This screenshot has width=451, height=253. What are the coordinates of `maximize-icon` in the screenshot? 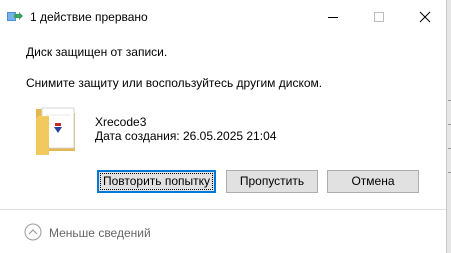 It's located at (379, 17).